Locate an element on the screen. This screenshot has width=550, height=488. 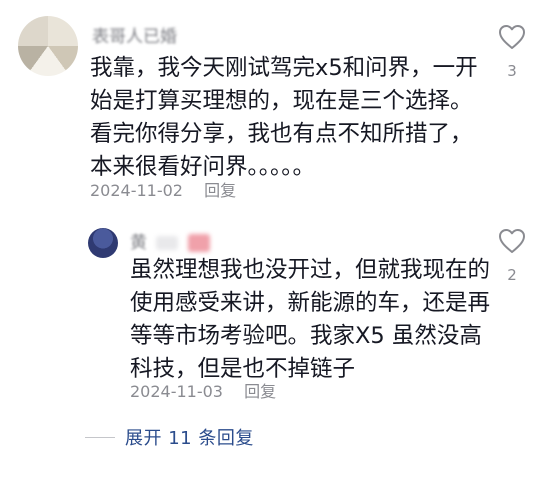
comment-text-line: 始是打算买理想的，现在是三个选择。 is located at coordinates (281, 101).